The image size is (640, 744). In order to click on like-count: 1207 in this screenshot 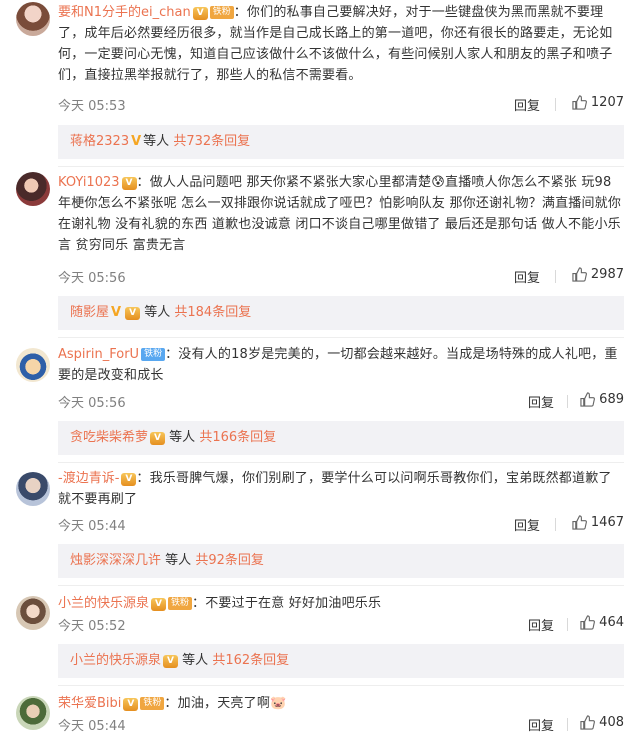, I will do `click(607, 102)`.